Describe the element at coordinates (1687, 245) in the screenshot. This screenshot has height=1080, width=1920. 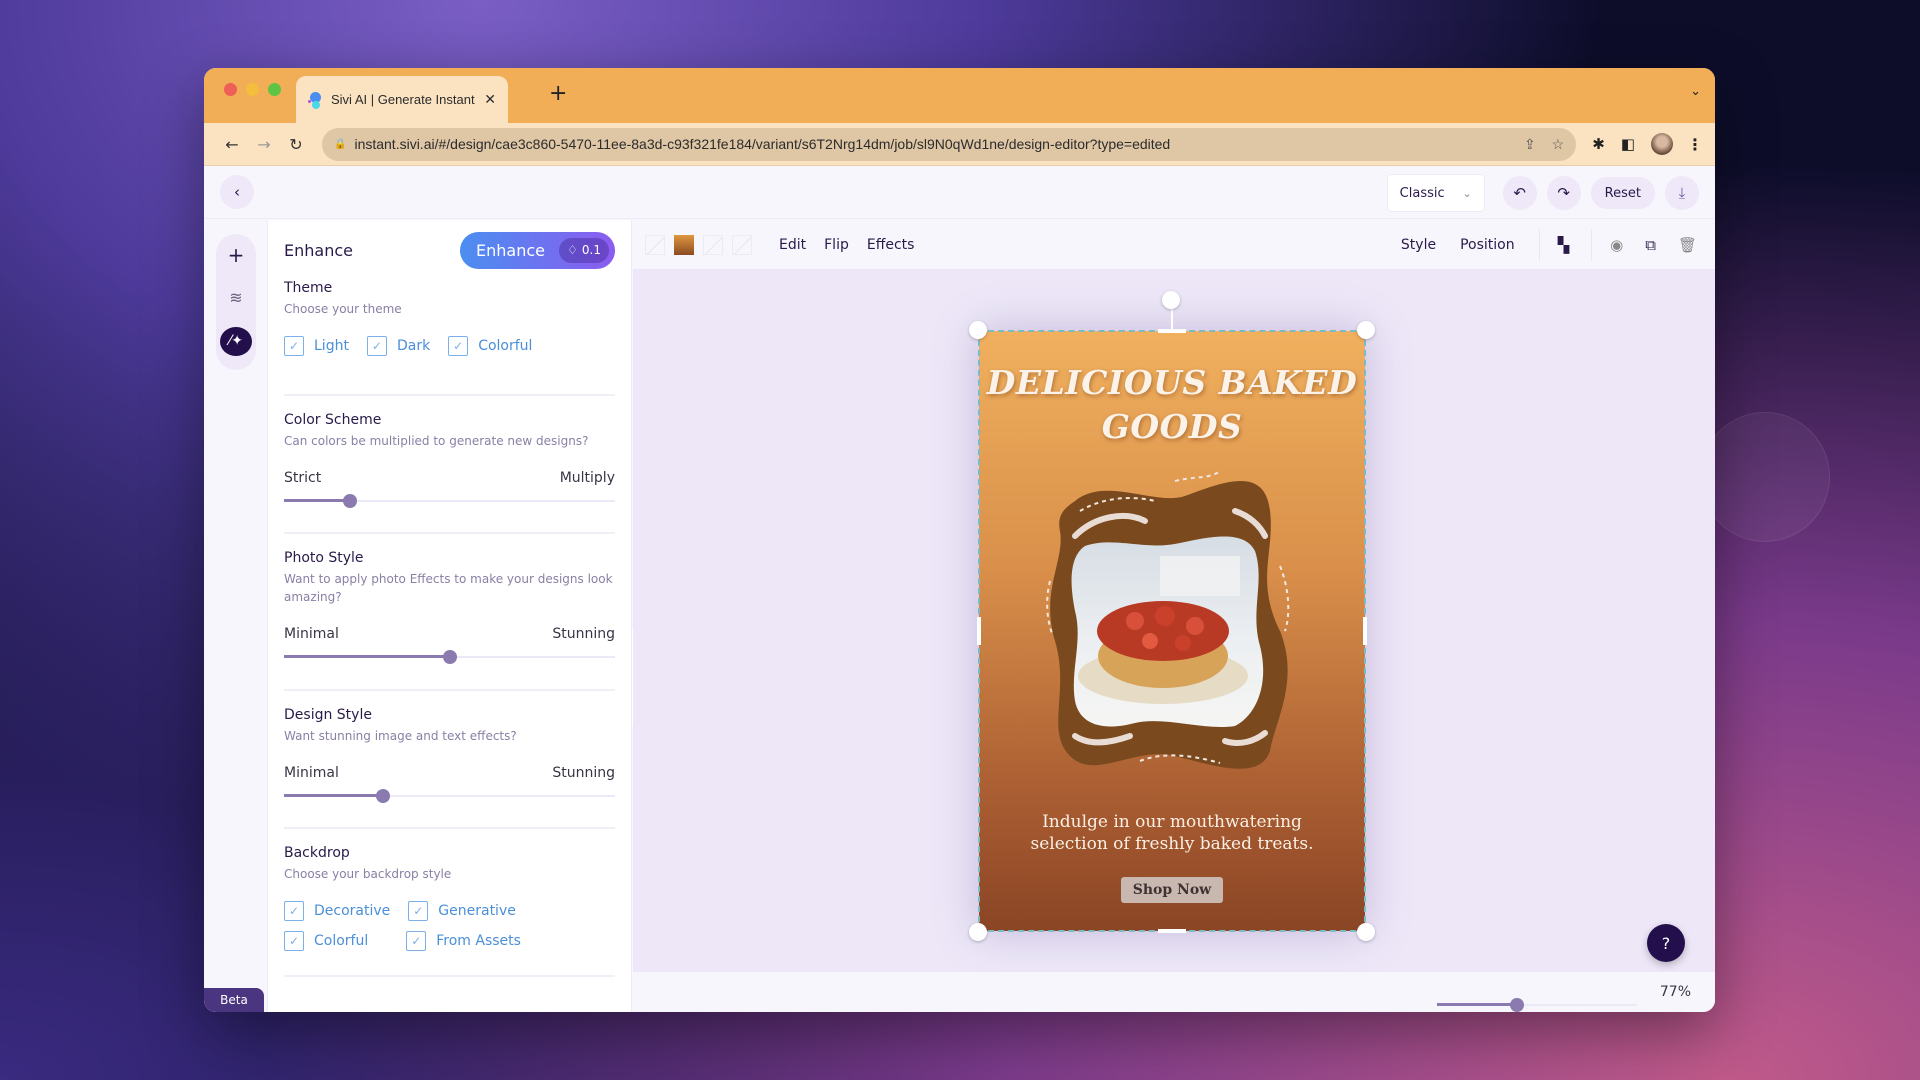
I see `trash-icon: 🗑` at that location.